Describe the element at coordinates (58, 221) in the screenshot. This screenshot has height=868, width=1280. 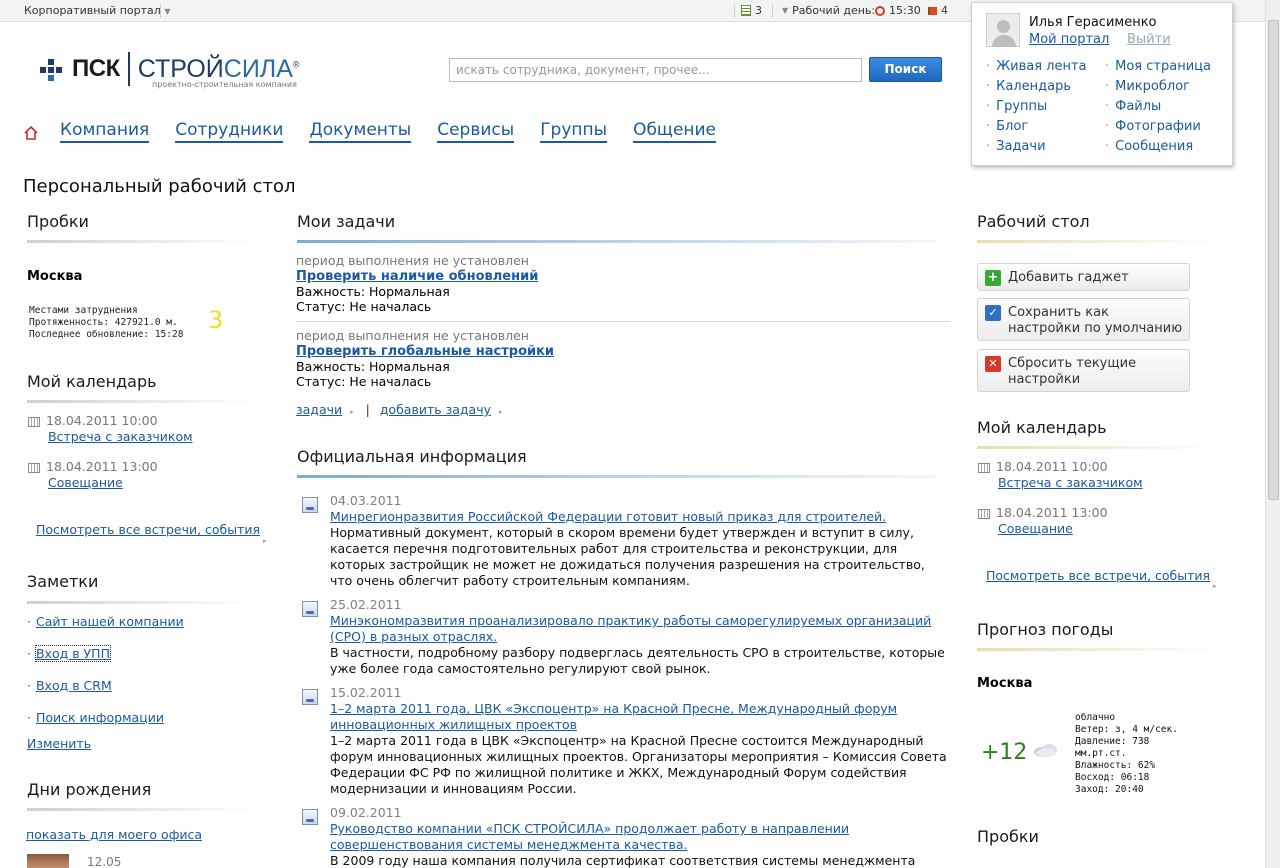
I see `traffic-title: Пробки` at that location.